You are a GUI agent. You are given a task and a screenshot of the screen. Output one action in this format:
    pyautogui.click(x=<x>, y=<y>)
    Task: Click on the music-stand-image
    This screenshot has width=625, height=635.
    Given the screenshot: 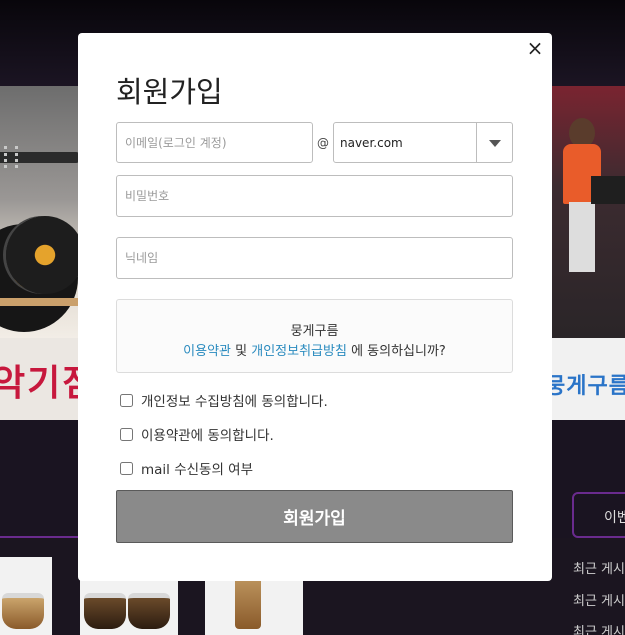 What is the action you would take?
    pyautogui.click(x=608, y=190)
    